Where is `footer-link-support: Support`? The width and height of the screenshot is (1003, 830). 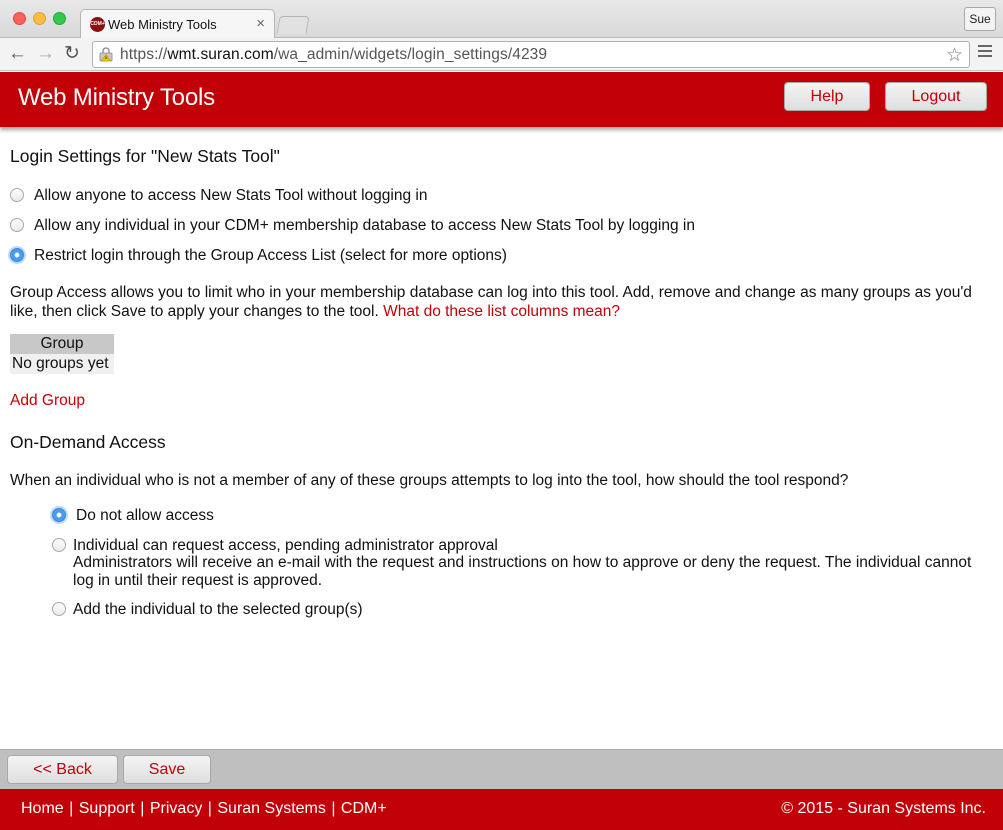
footer-link-support: Support is located at coordinates (107, 808).